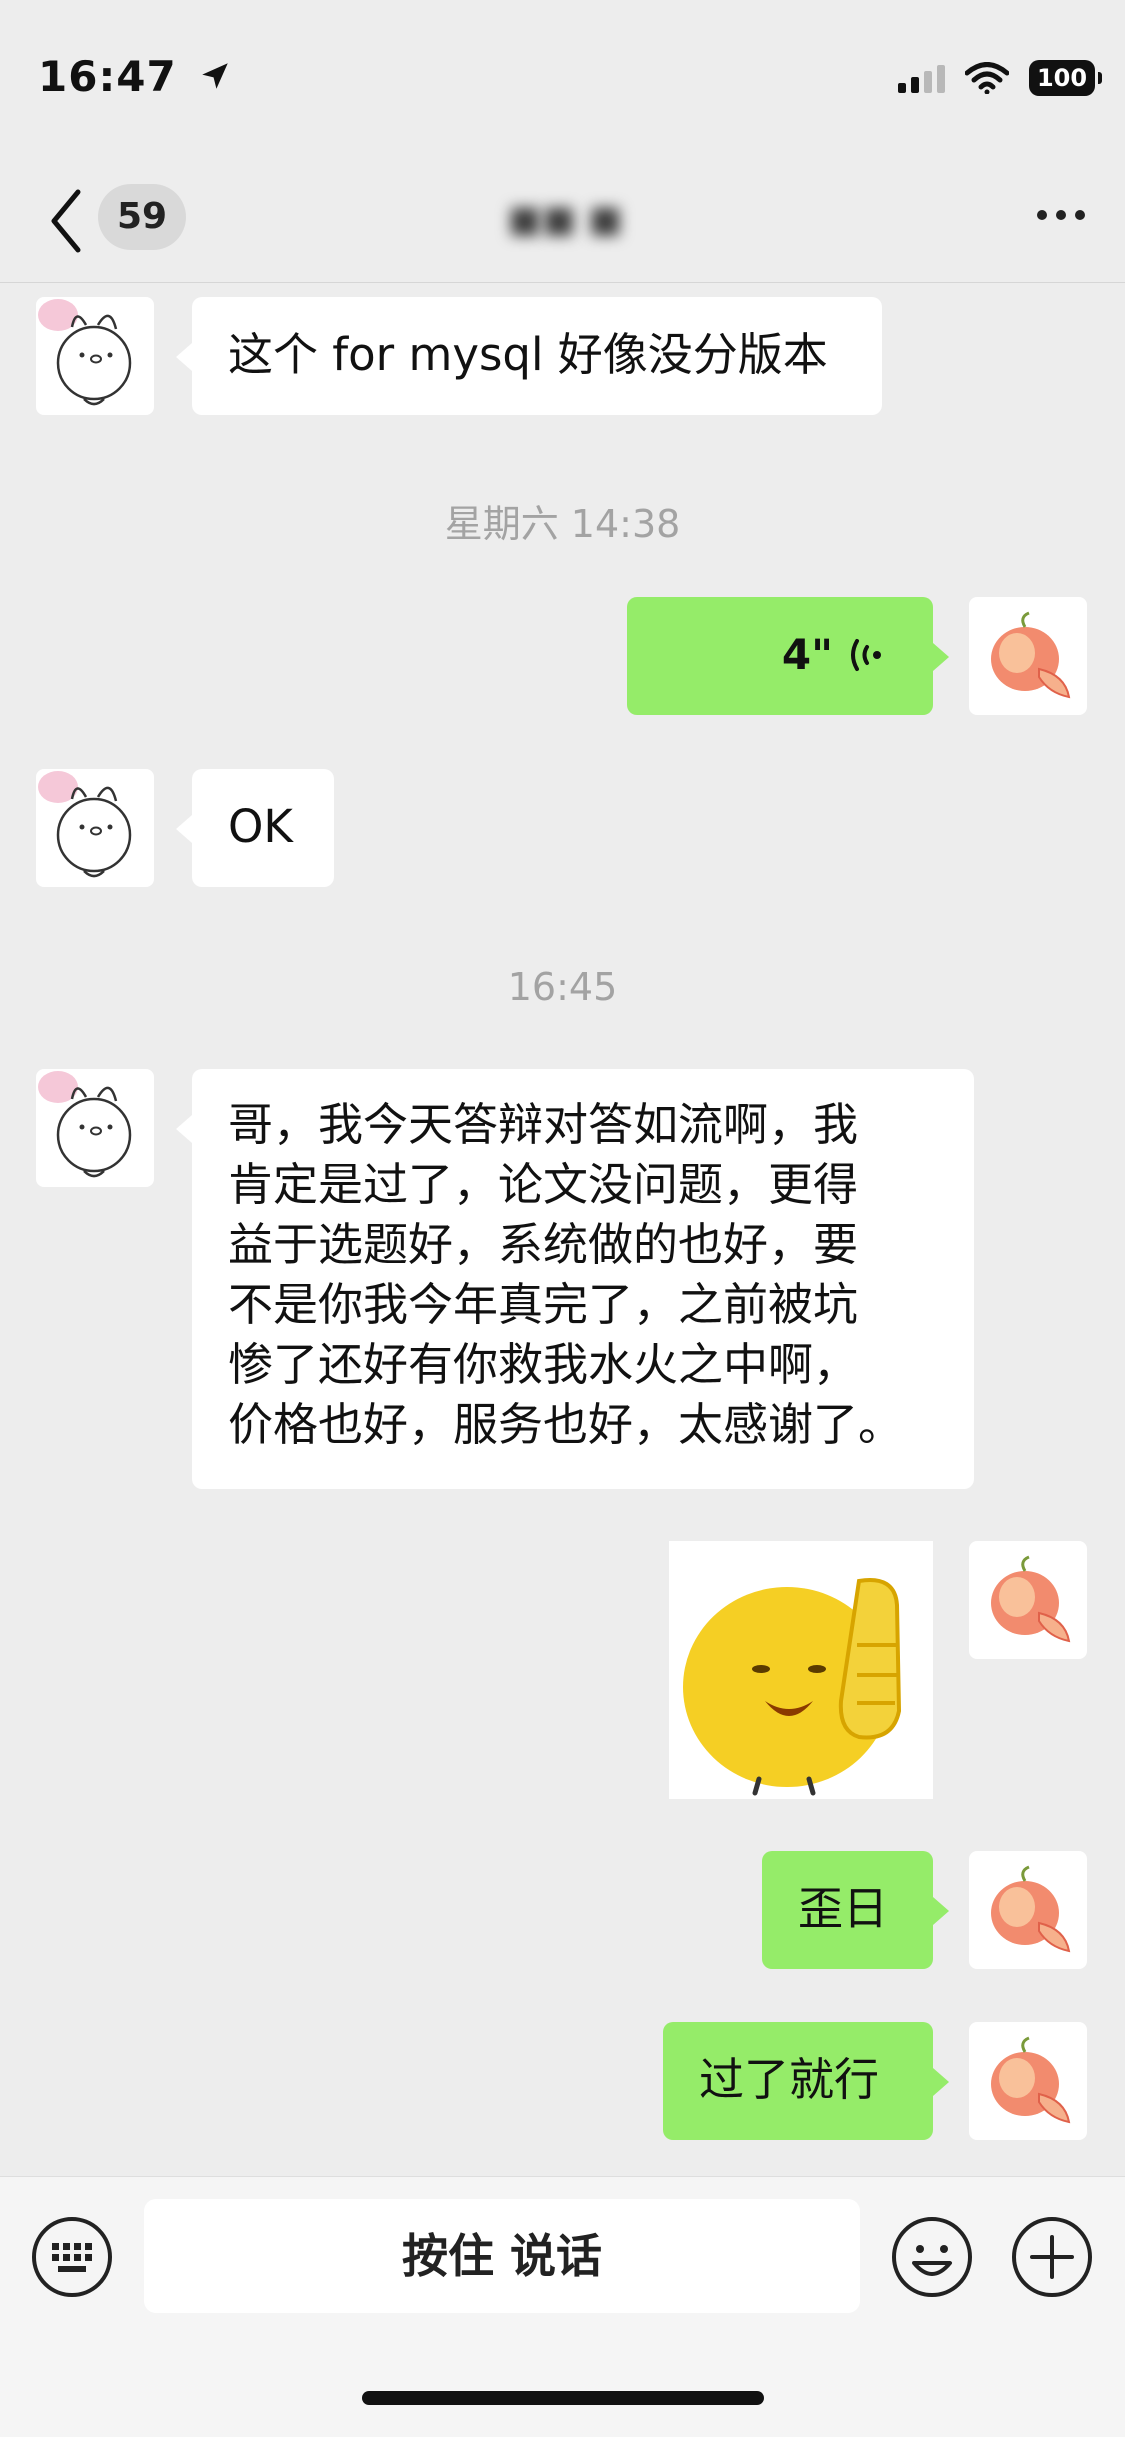 The width and height of the screenshot is (1125, 2437). Describe the element at coordinates (987, 78) in the screenshot. I see `wifi-icon` at that location.